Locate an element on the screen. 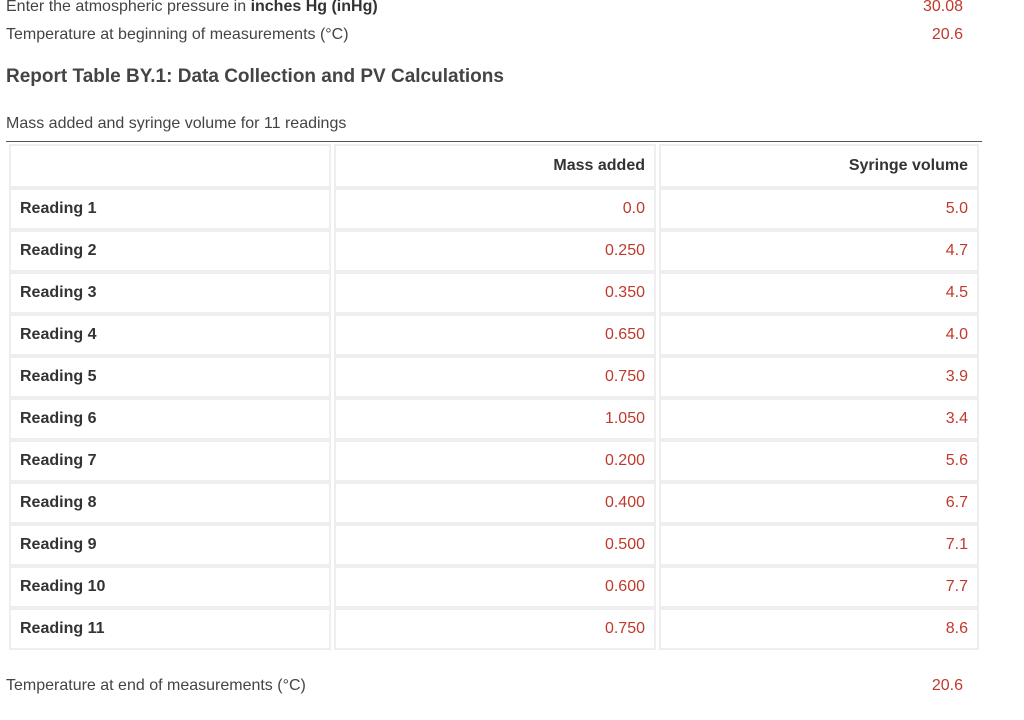  table-row: Reading 8 0.400 6.7 is located at coordinates (494, 503).